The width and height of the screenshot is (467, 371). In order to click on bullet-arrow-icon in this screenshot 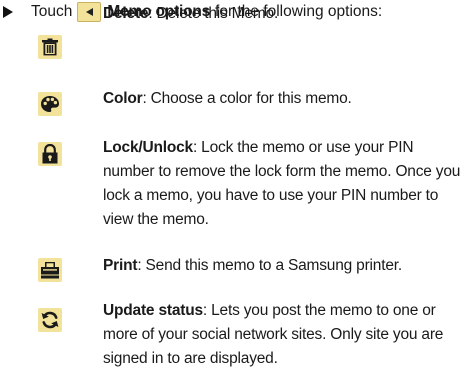, I will do `click(8, 12)`.